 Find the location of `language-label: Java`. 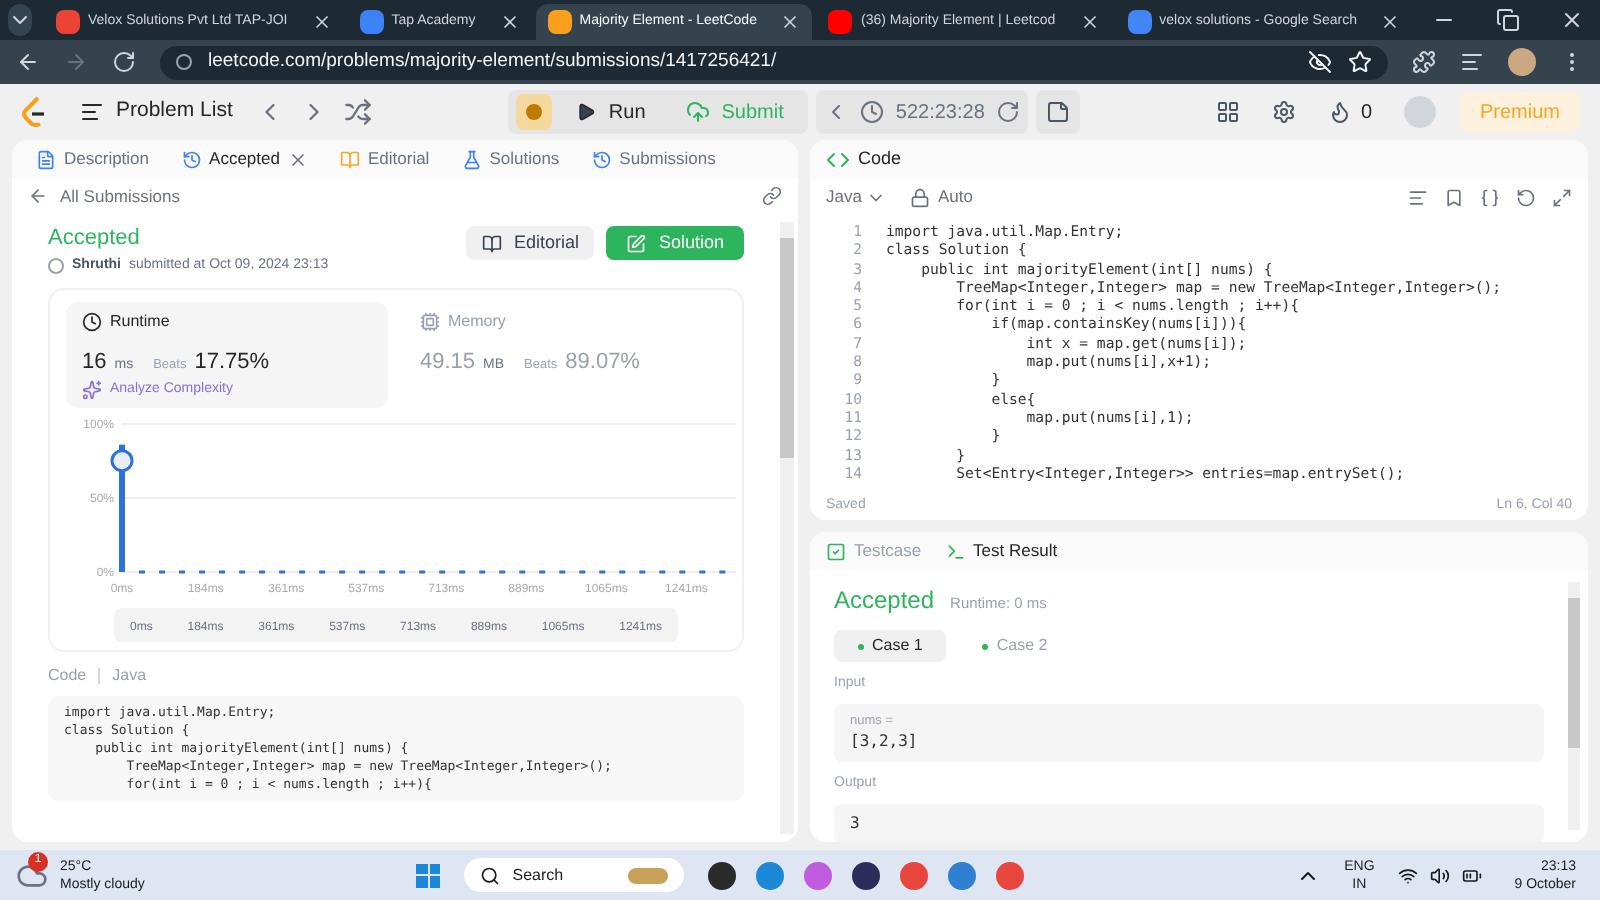

language-label: Java is located at coordinates (129, 676).